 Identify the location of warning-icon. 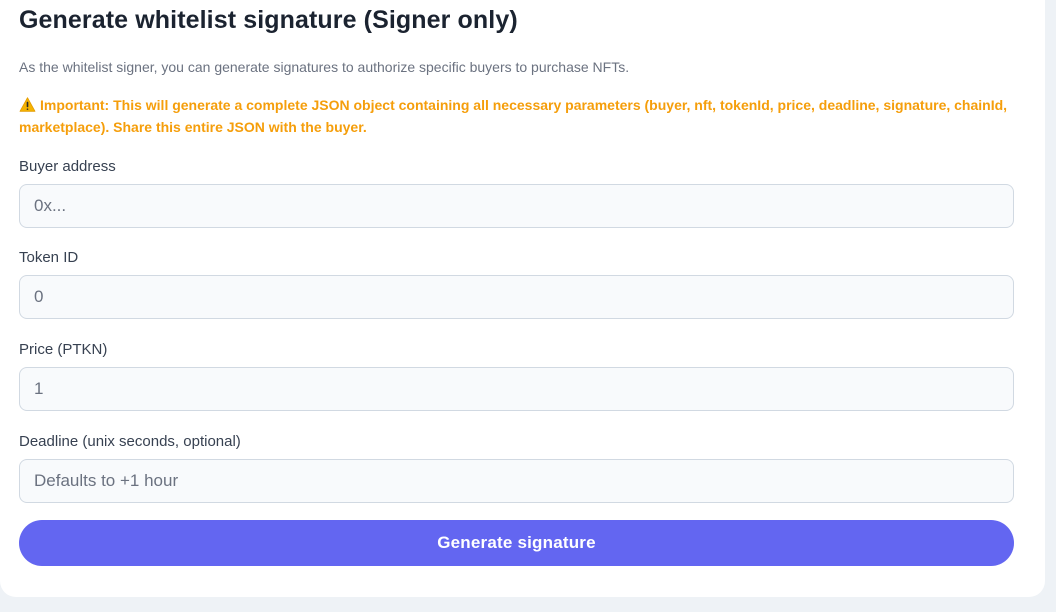
(27, 104).